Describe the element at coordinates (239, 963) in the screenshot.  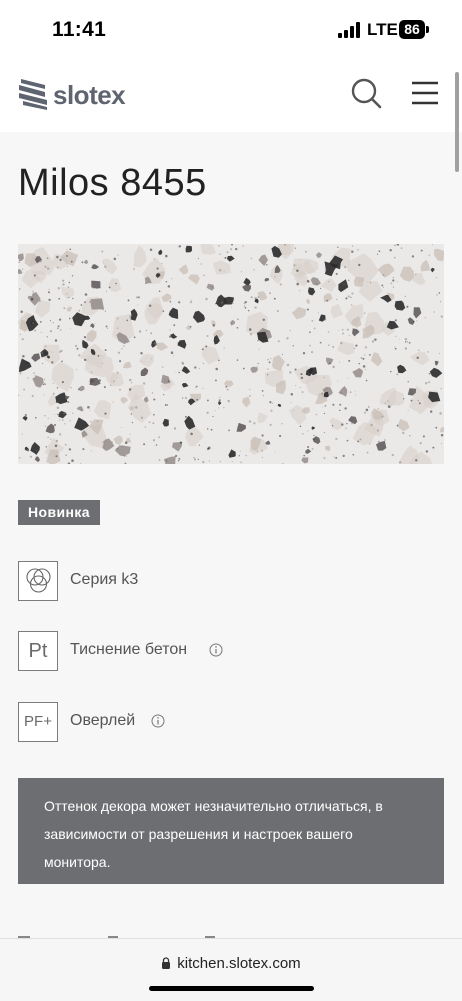
I see `url-text: kitchen.slotex.com` at that location.